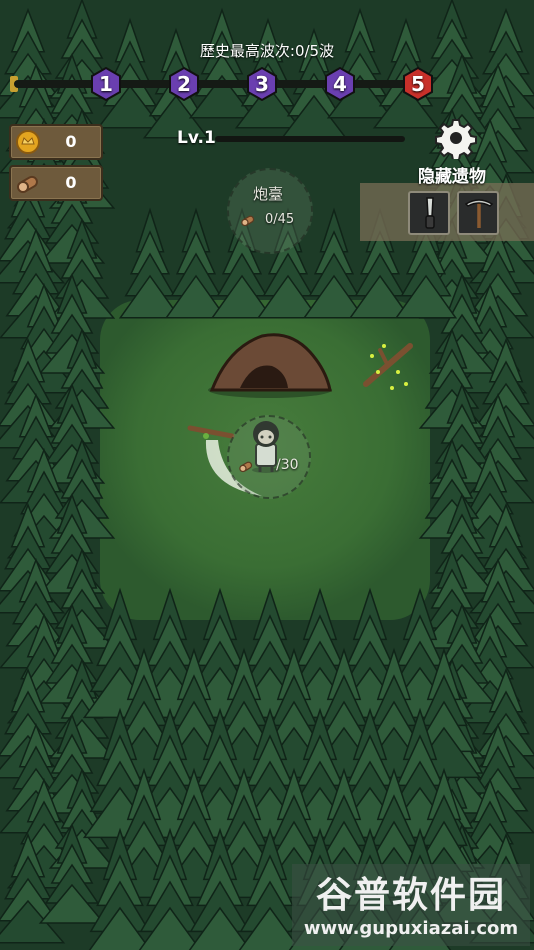 This screenshot has width=534, height=950. I want to click on relic-slot-knife, so click(429, 213).